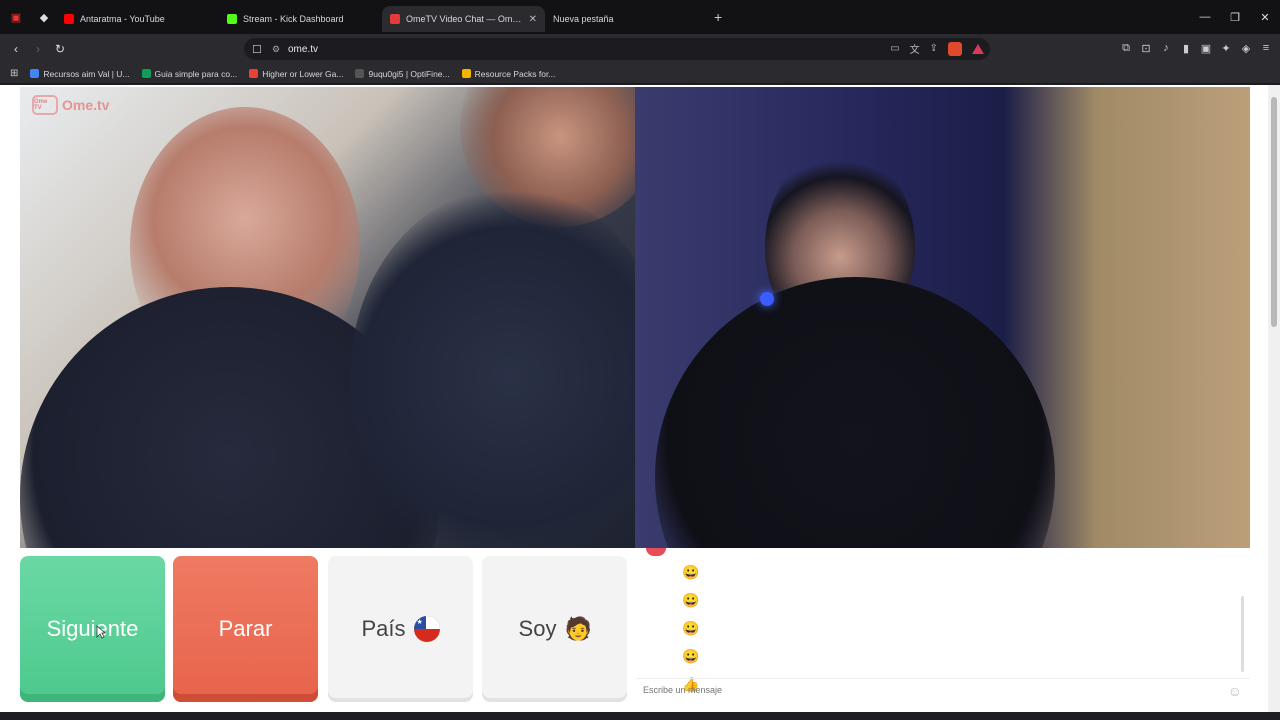 The image size is (1280, 720). What do you see at coordinates (146, 73) in the screenshot?
I see `sheets-icon` at bounding box center [146, 73].